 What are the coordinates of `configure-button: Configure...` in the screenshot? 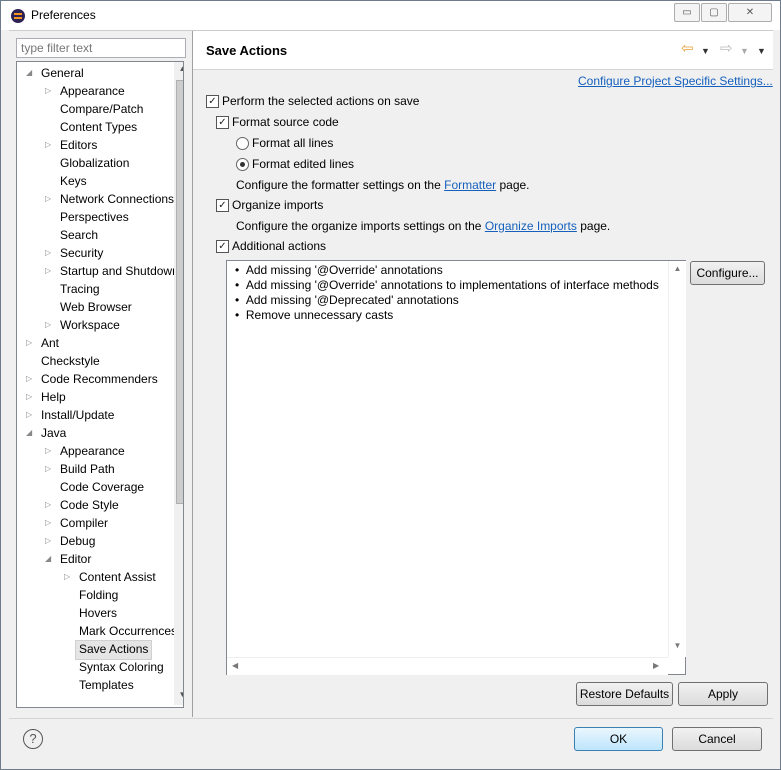 It's located at (727, 273).